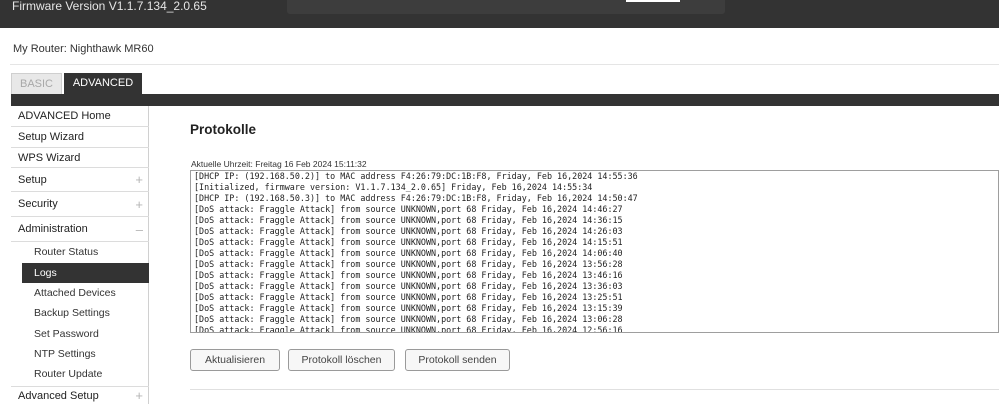 The image size is (999, 404). Describe the element at coordinates (139, 229) in the screenshot. I see `collapse-icon: –` at that location.